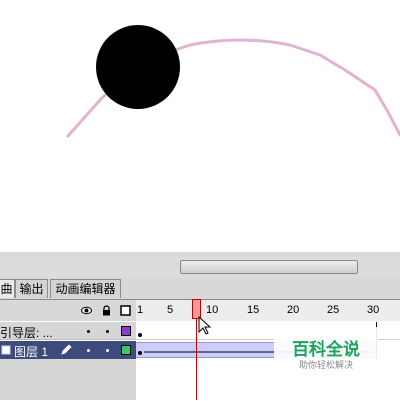 The height and width of the screenshot is (401, 400). I want to click on watermark-title: 百科全说, so click(326, 350).